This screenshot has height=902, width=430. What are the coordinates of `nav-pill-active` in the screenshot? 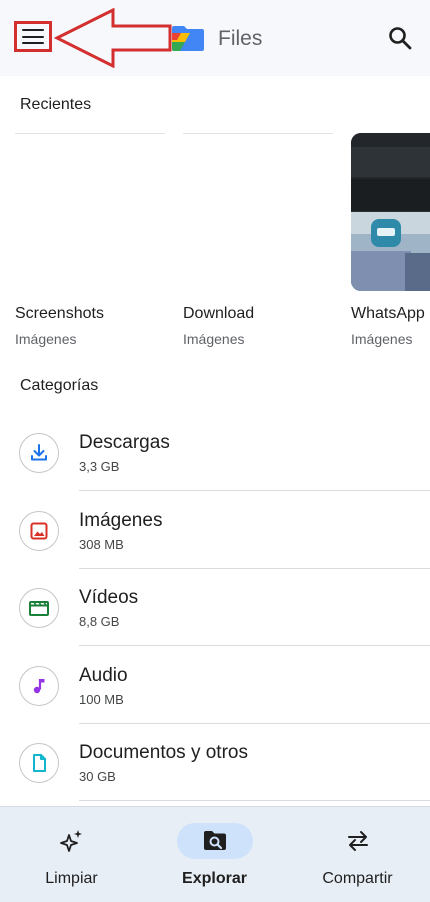 It's located at (214, 841).